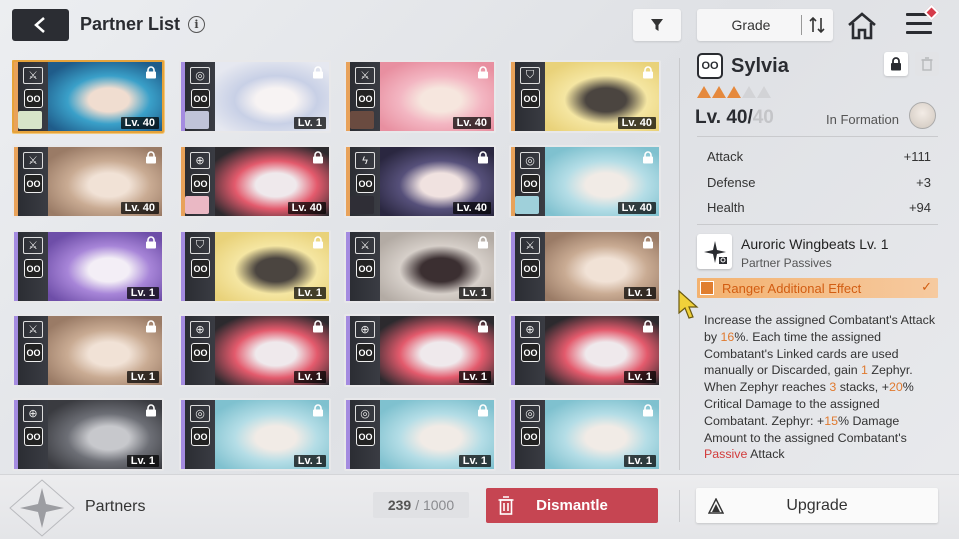  What do you see at coordinates (40, 25) in the screenshot?
I see `back-button` at bounding box center [40, 25].